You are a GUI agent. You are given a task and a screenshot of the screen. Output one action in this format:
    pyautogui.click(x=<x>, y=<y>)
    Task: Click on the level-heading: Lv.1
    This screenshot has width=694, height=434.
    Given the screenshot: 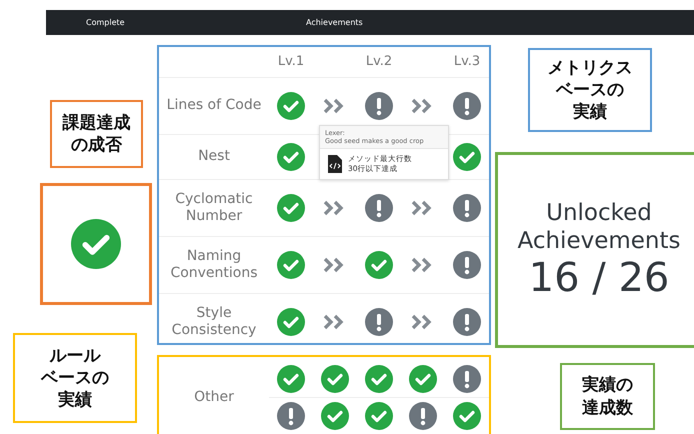 What is the action you would take?
    pyautogui.click(x=291, y=62)
    